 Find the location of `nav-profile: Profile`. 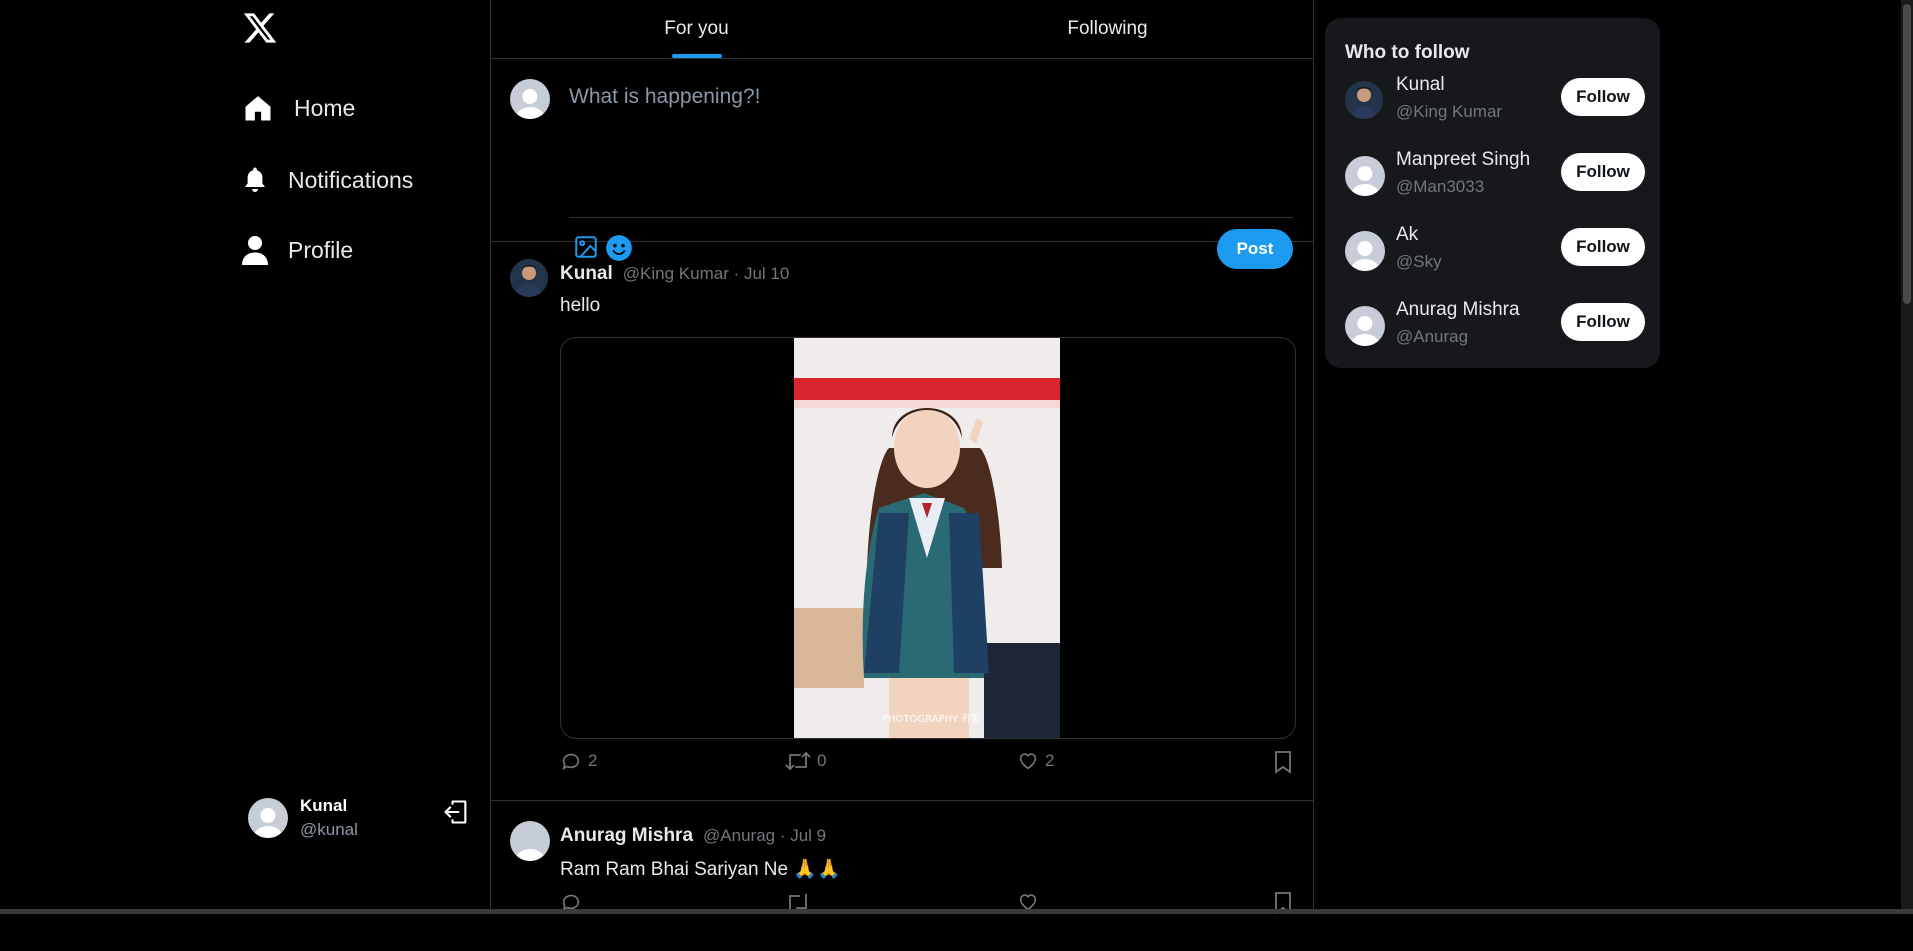

nav-profile: Profile is located at coordinates (297, 250).